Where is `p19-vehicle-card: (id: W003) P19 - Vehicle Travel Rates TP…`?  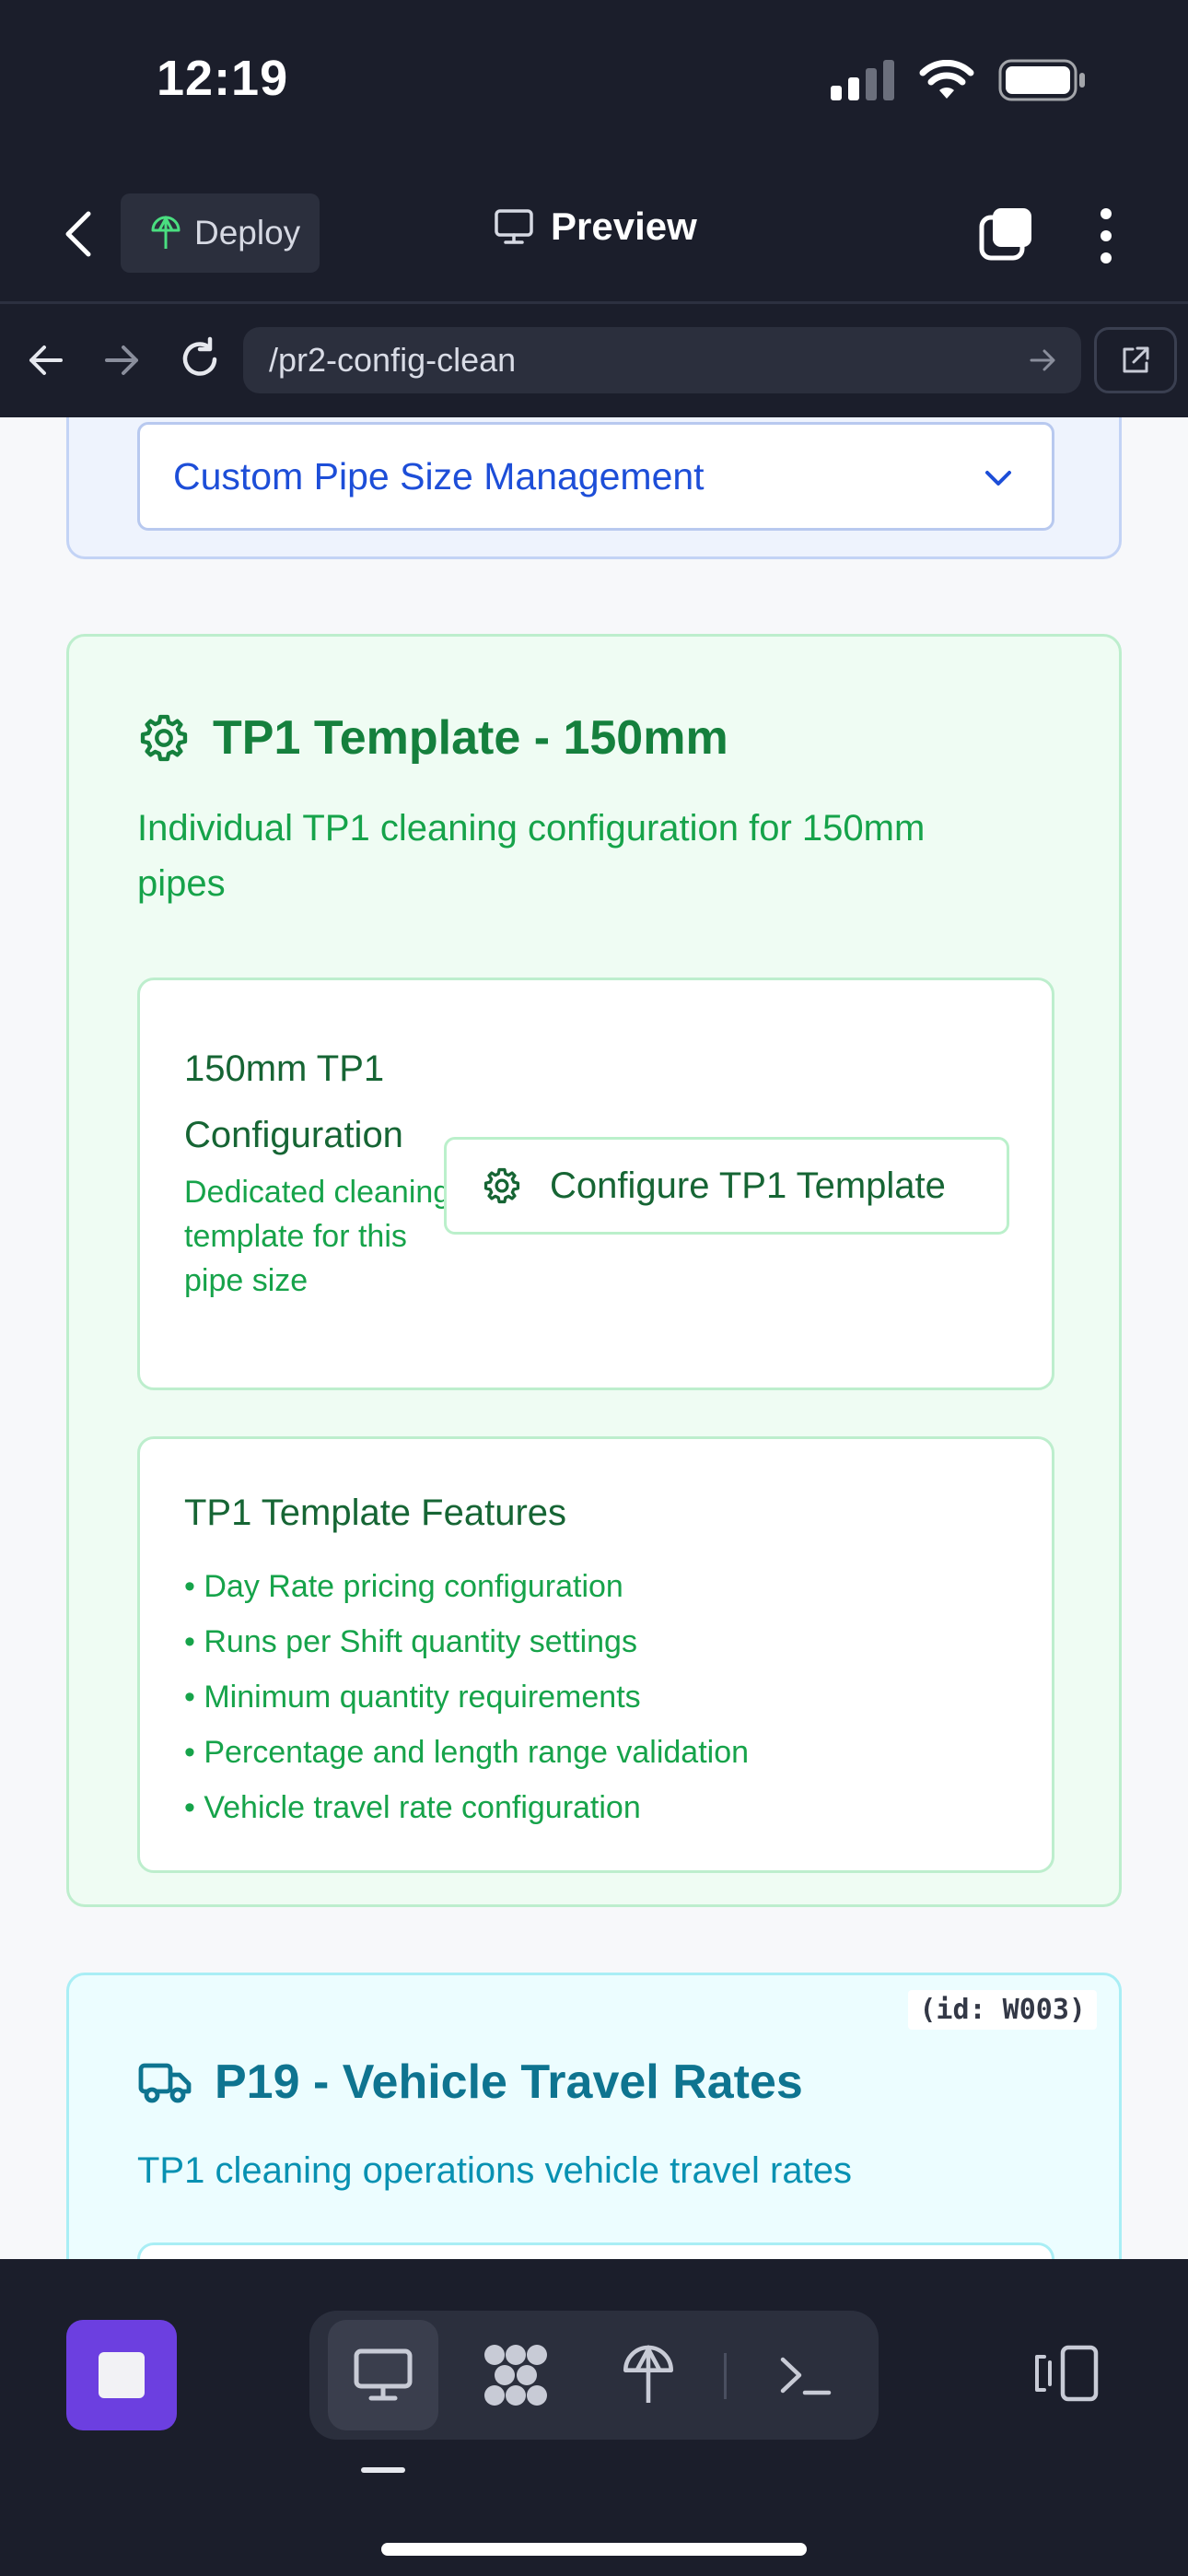
p19-vehicle-card: (id: W003) P19 - Vehicle Travel Rates TP… is located at coordinates (594, 2116).